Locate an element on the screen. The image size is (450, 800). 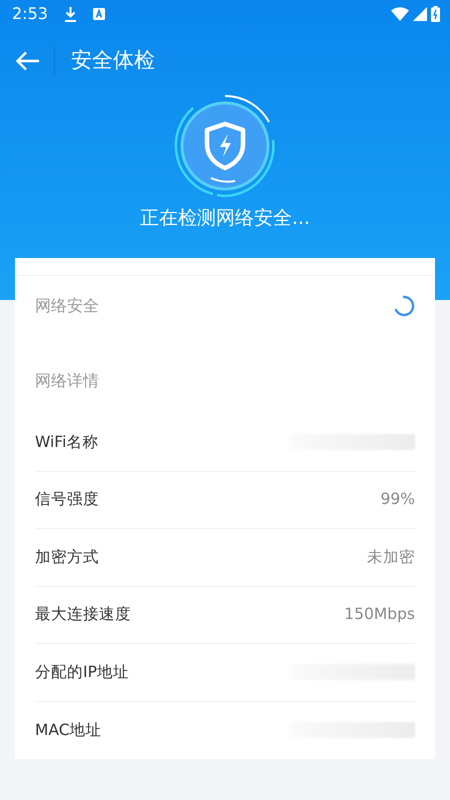
row-label: WiFi名称 is located at coordinates (66, 442).